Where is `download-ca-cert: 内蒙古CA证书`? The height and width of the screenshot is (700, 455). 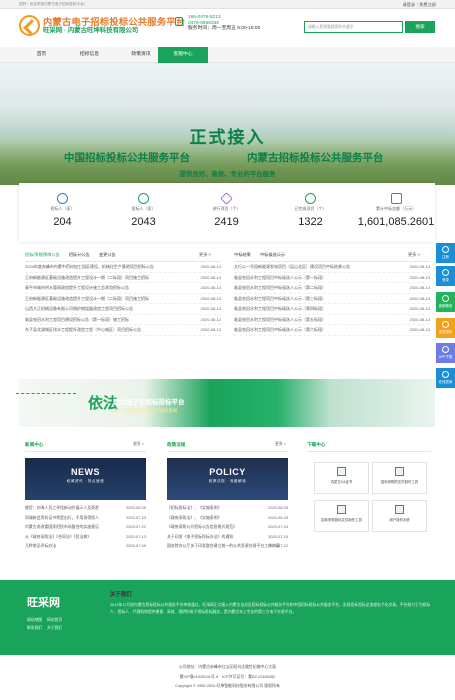
download-ca-cert: 内蒙古CA证书 is located at coordinates (341, 478).